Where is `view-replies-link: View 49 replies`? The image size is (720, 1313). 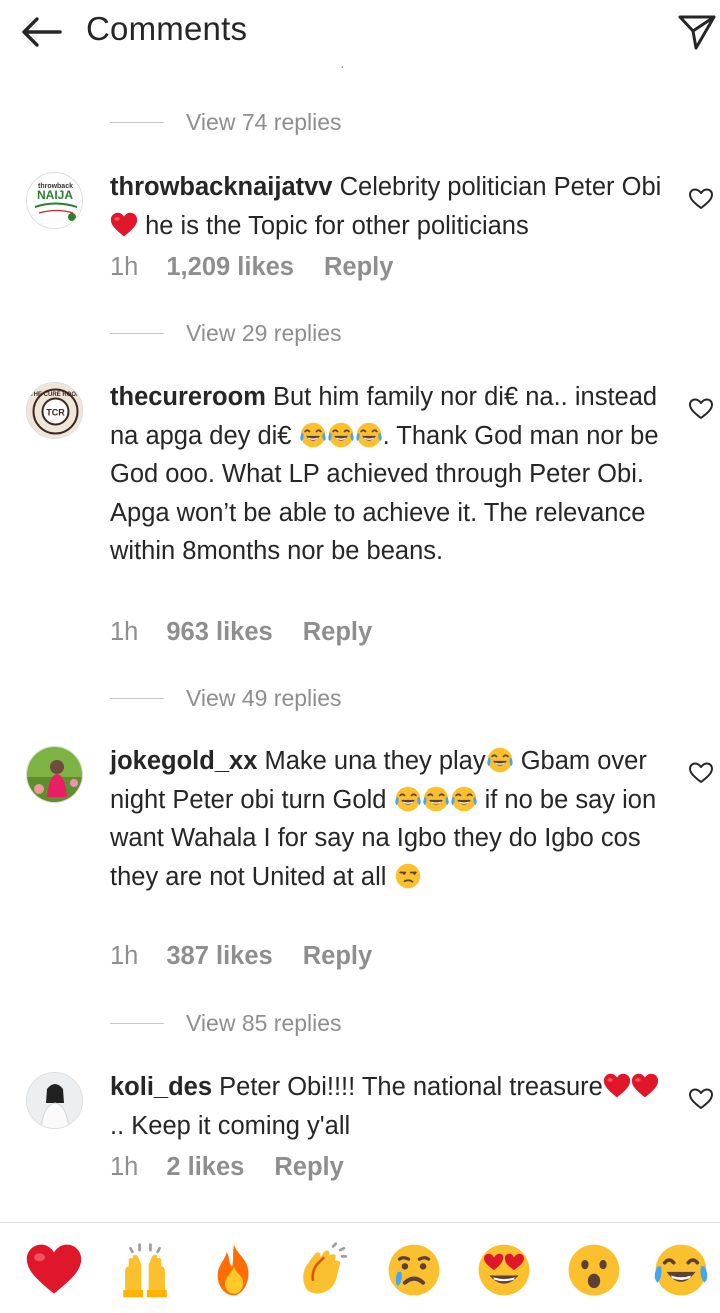 view-replies-link: View 49 replies is located at coordinates (226, 698).